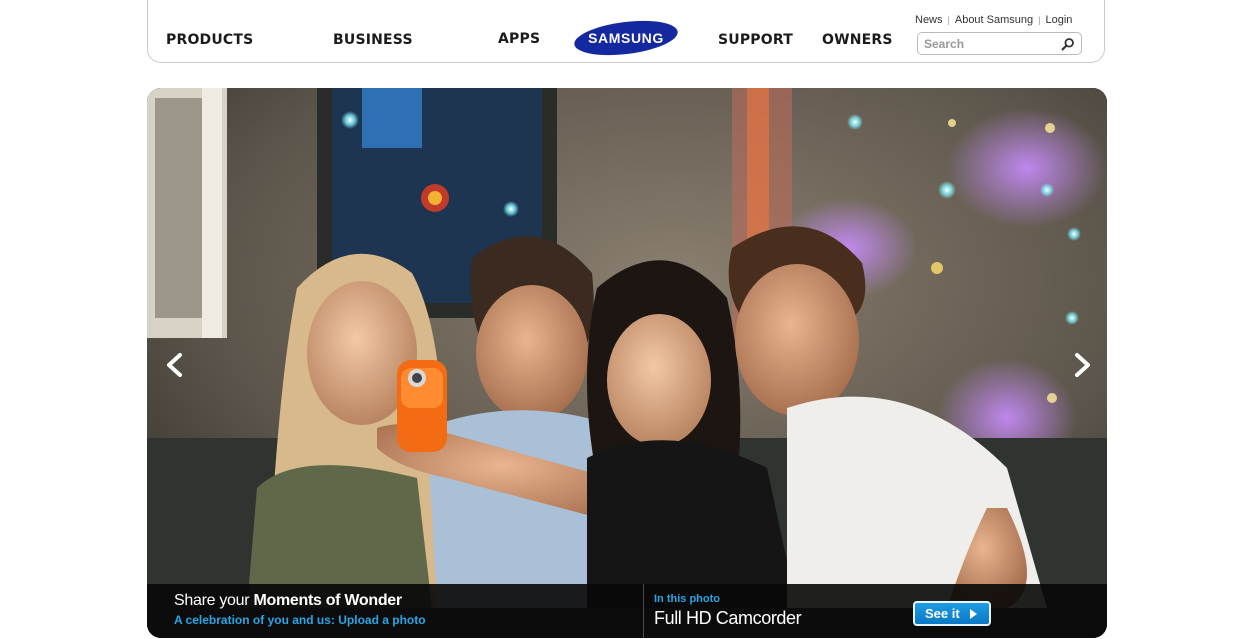 Image resolution: width=1255 pixels, height=639 pixels. Describe the element at coordinates (973, 614) in the screenshot. I see `play-triangle-icon` at that location.